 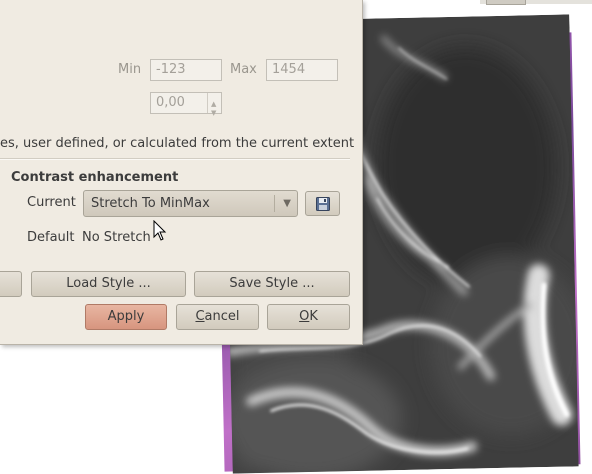 What do you see at coordinates (287, 203) in the screenshot?
I see `chevron-down-icon: ▼` at bounding box center [287, 203].